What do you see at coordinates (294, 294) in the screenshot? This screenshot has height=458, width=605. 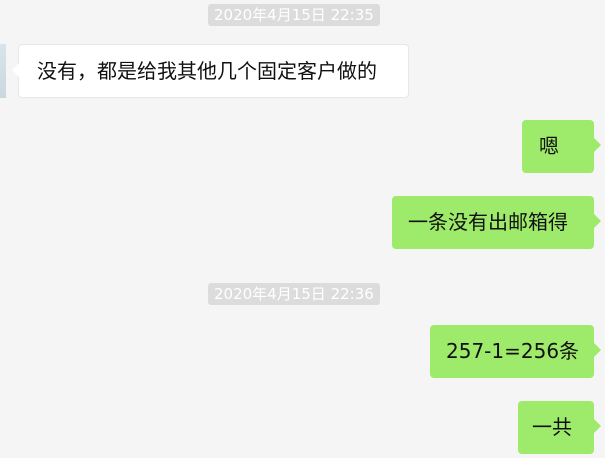 I see `timestamp: 2020年4月15日 22:36` at bounding box center [294, 294].